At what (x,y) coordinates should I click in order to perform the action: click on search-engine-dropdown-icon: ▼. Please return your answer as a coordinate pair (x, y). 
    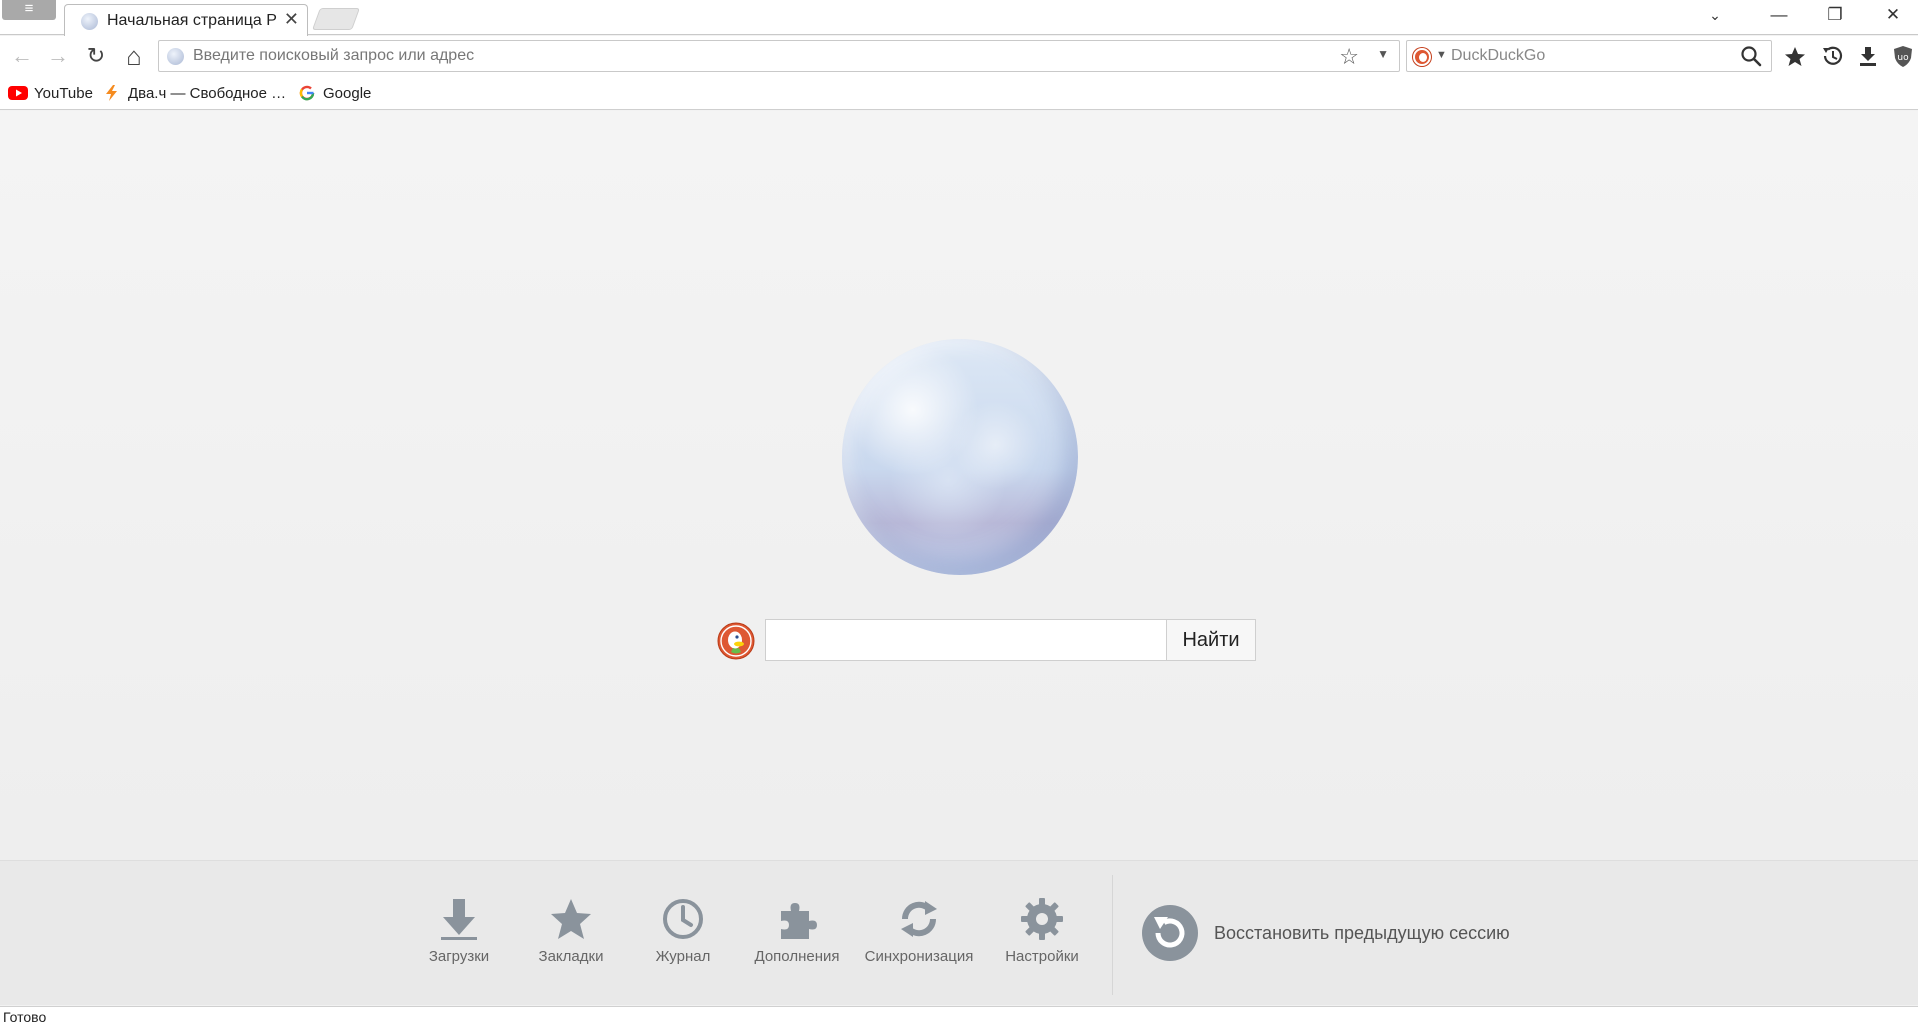
    Looking at the image, I should click on (1441, 55).